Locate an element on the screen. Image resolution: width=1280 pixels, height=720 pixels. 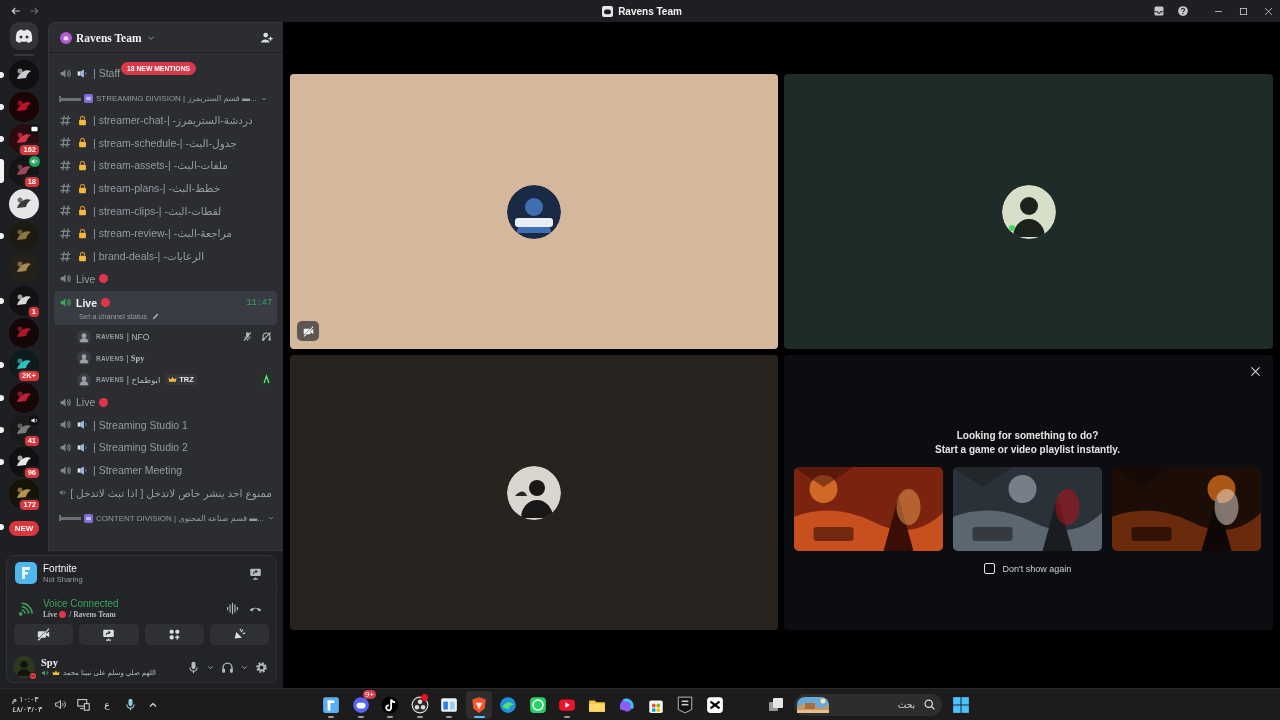
clock-time: ١٠:٠٣ م is located at coordinates (25, 699).